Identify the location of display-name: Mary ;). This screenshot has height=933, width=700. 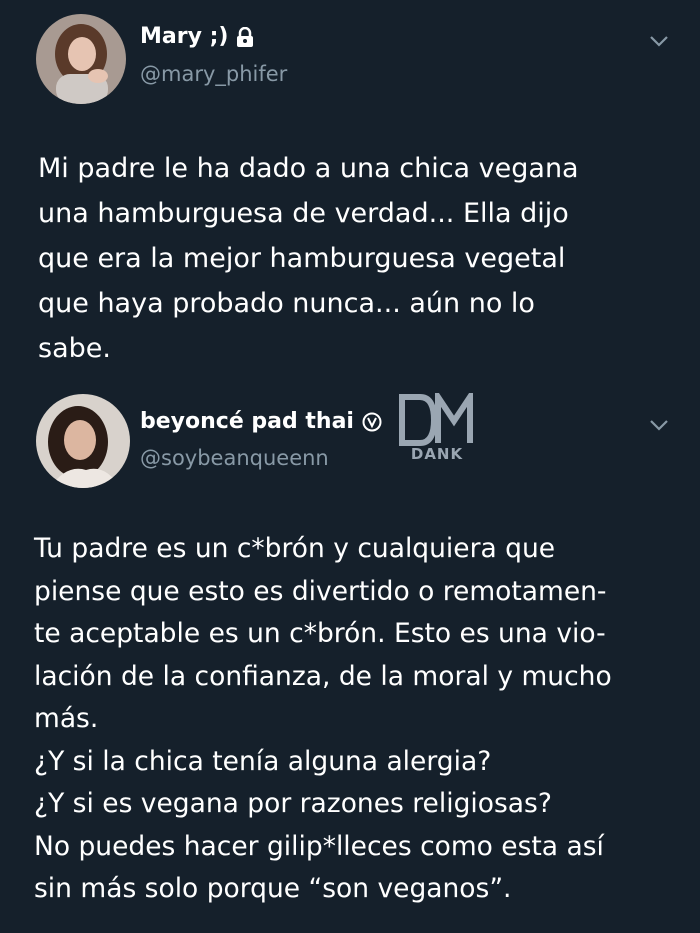
(184, 36).